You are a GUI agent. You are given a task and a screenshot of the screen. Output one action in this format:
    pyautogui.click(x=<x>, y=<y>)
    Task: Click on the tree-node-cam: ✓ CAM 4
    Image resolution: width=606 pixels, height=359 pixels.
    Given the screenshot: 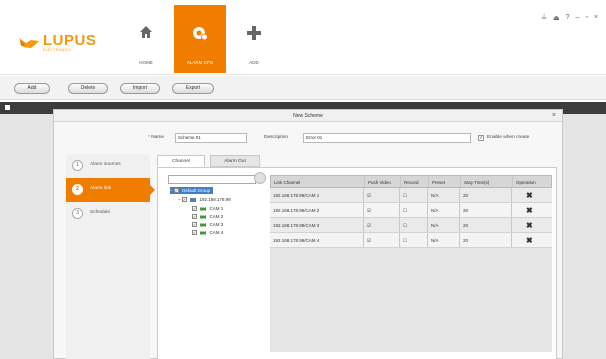 What is the action you would take?
    pyautogui.click(x=207, y=232)
    